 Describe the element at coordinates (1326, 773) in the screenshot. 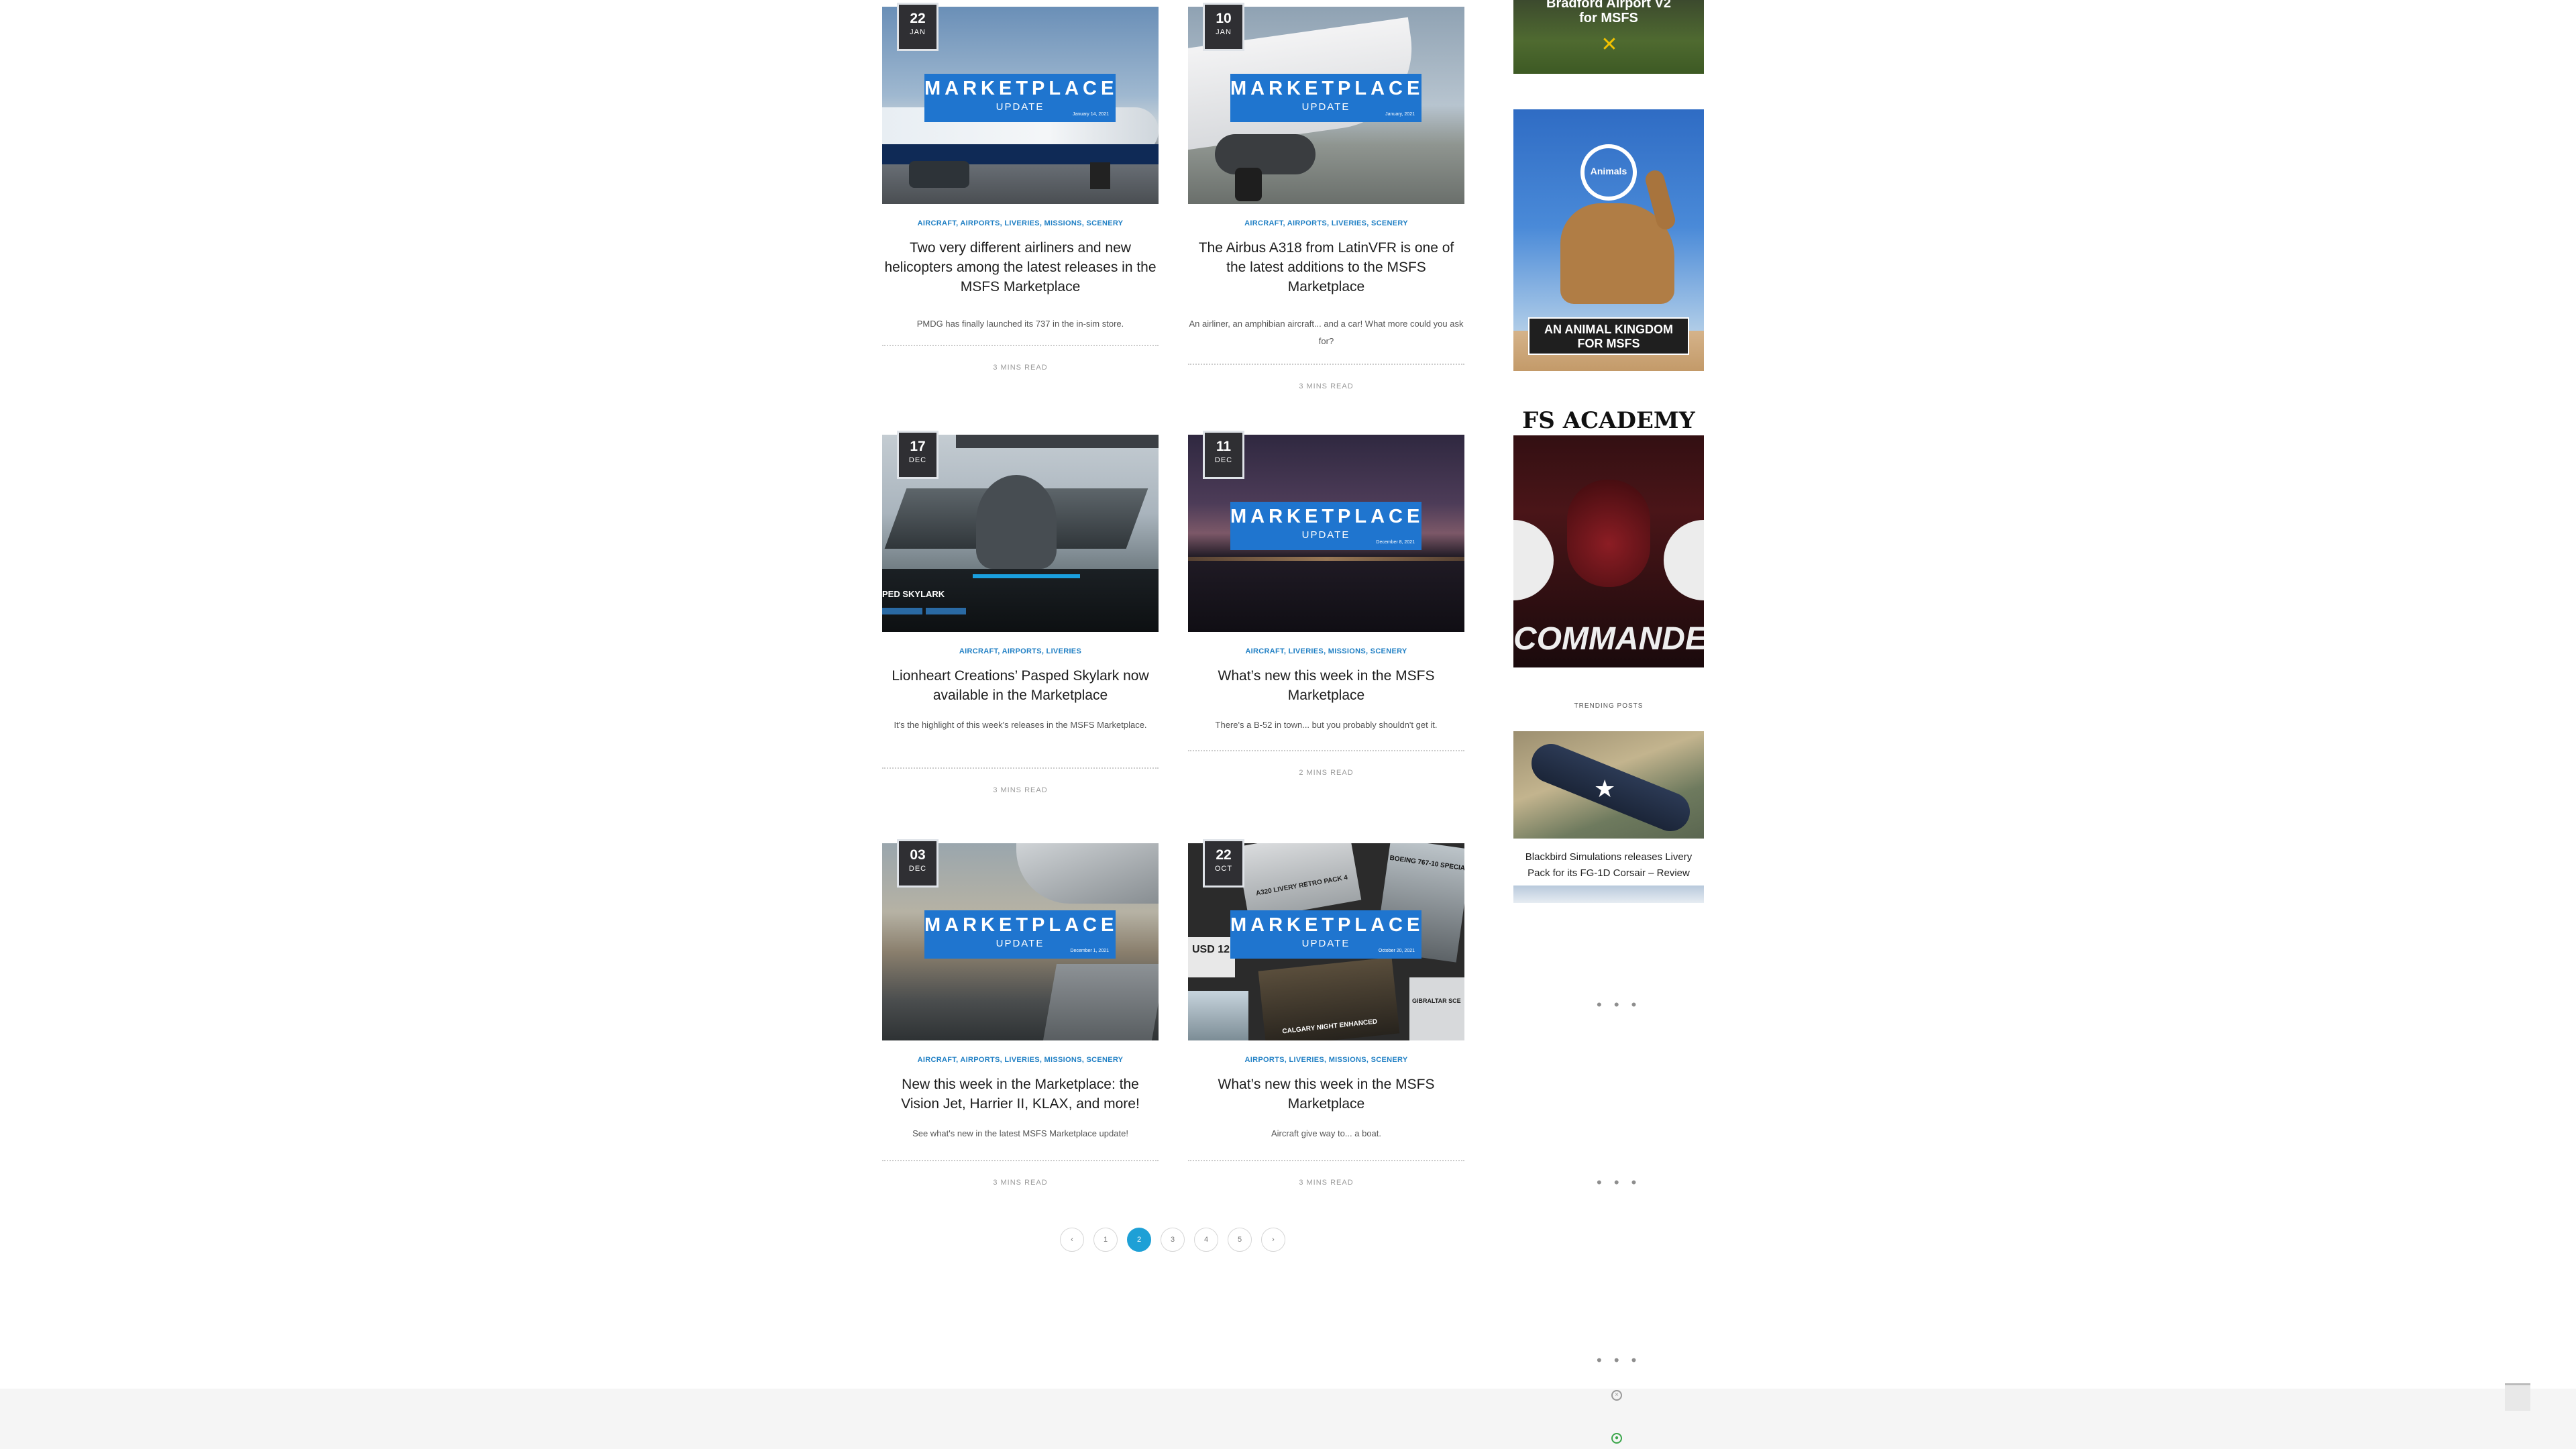

I see `read-time: 2 MINS READ` at that location.